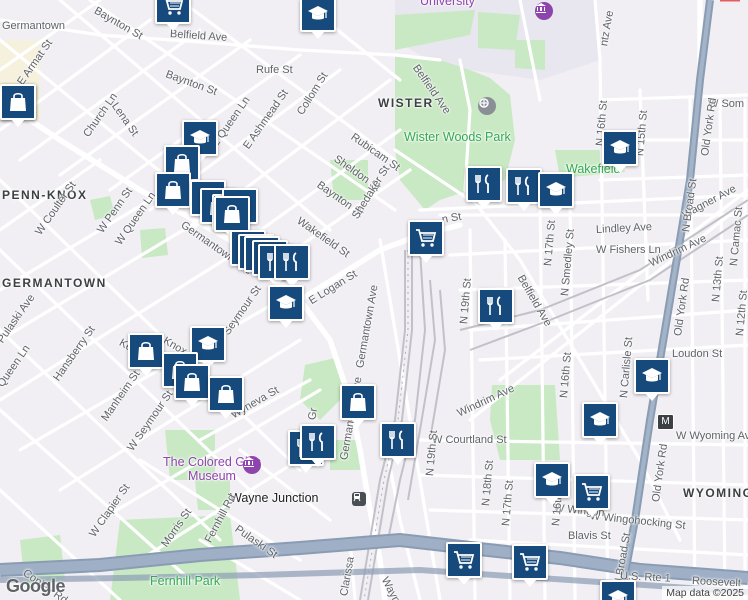 This screenshot has width=748, height=600. Describe the element at coordinates (712, 436) in the screenshot. I see `street-label: W Wyoming Ave` at that location.